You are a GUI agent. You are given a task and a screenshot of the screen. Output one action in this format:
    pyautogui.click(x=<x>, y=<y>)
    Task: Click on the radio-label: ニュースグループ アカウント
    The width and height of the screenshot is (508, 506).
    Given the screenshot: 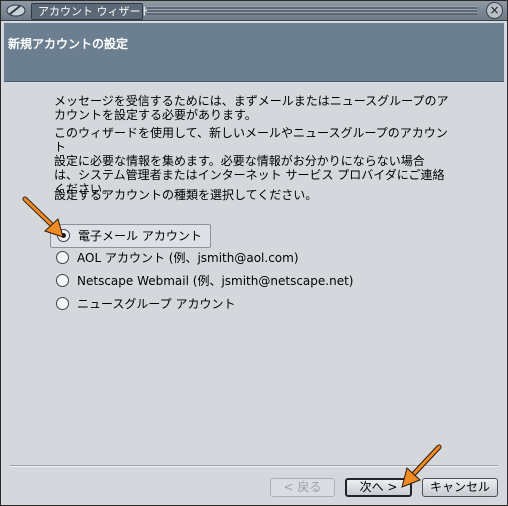 What is the action you would take?
    pyautogui.click(x=156, y=304)
    